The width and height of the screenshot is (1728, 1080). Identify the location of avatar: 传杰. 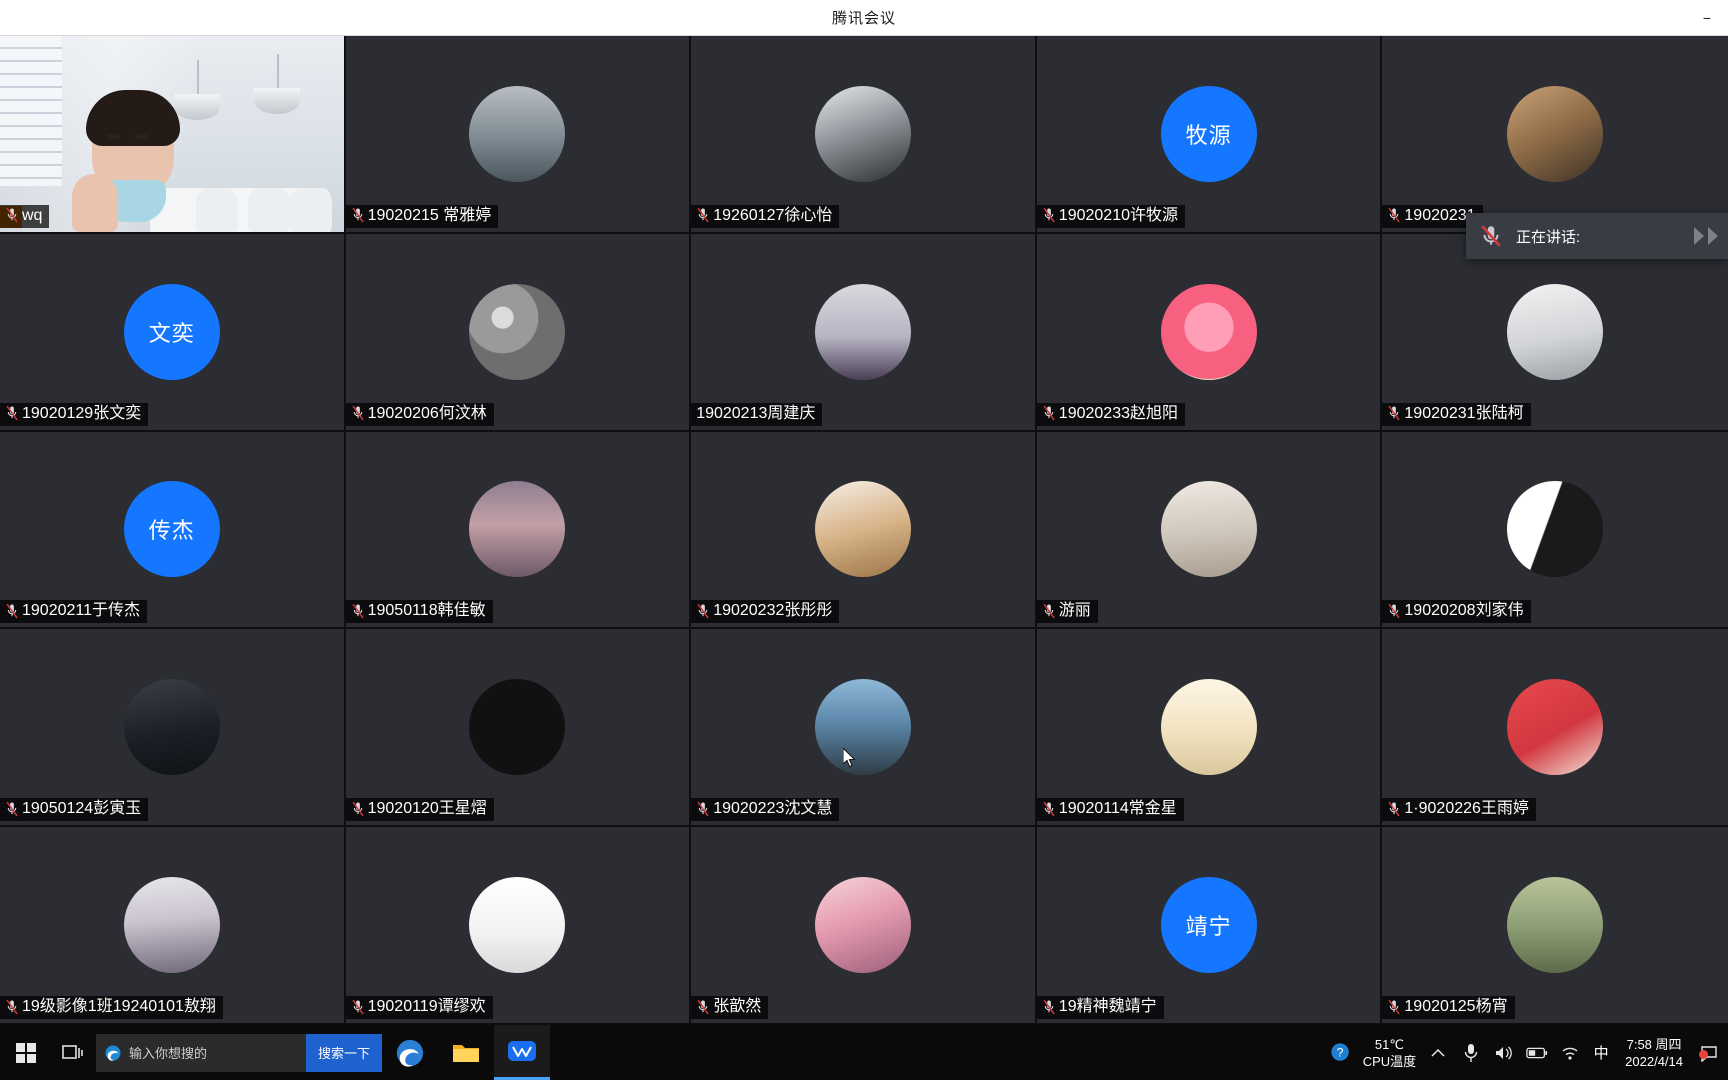
(171, 529).